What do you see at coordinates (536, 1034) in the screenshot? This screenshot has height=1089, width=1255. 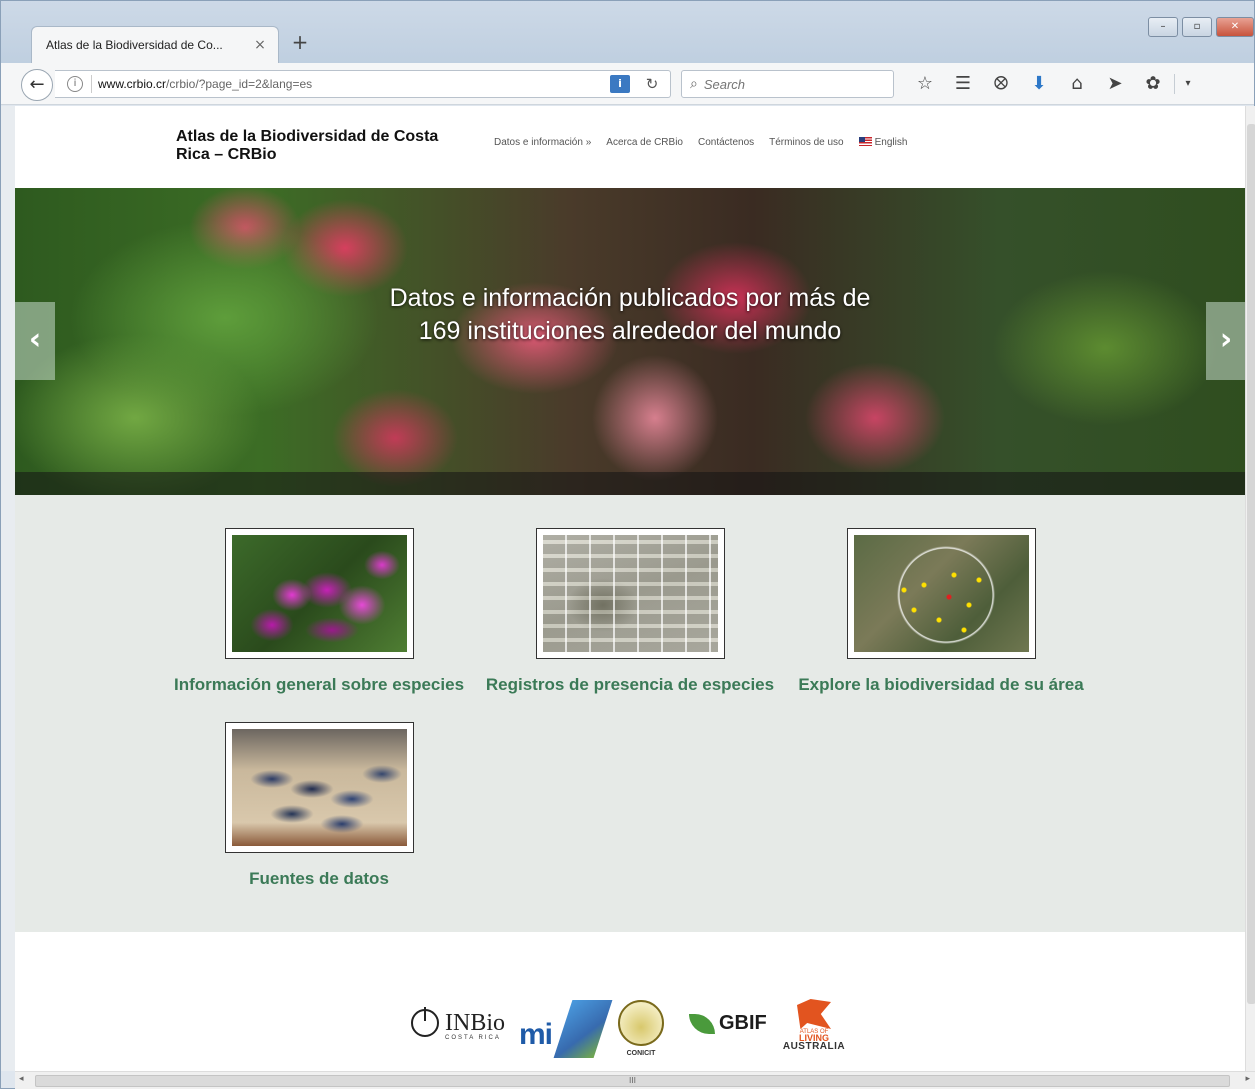 I see `micitt-wordmark: mi` at bounding box center [536, 1034].